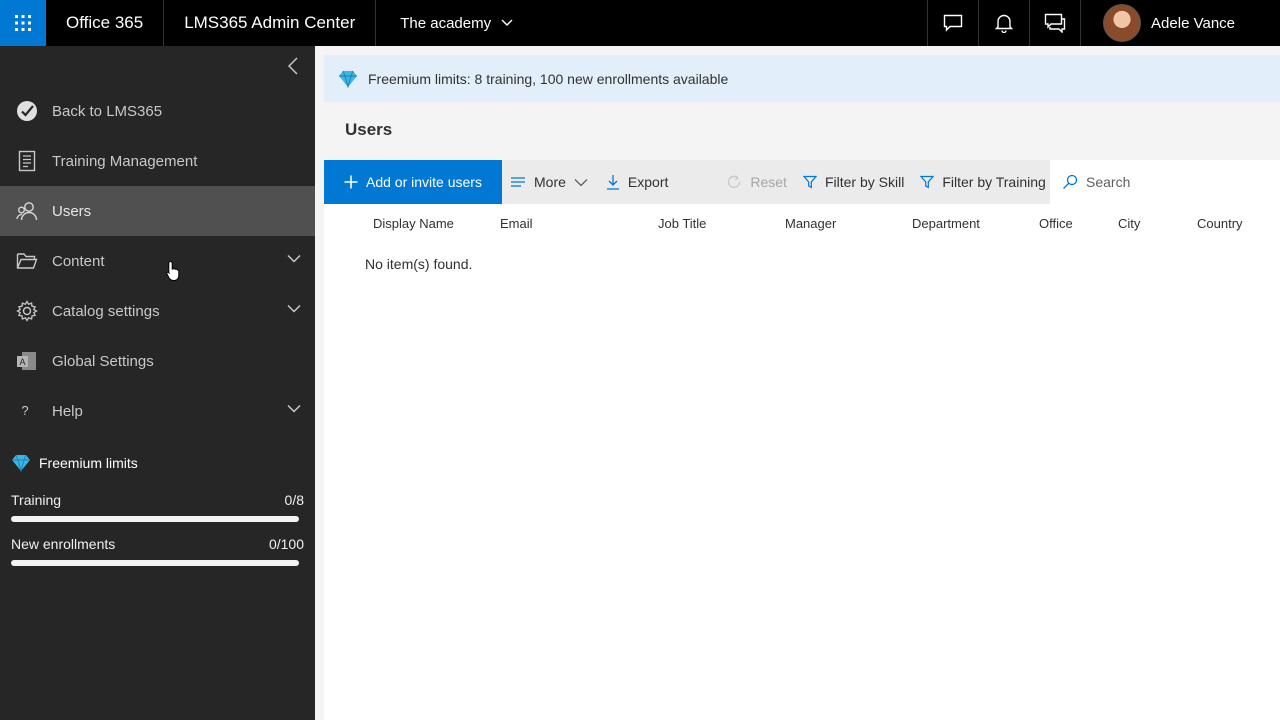  What do you see at coordinates (155, 563) in the screenshot?
I see `enrollments-progress-bar` at bounding box center [155, 563].